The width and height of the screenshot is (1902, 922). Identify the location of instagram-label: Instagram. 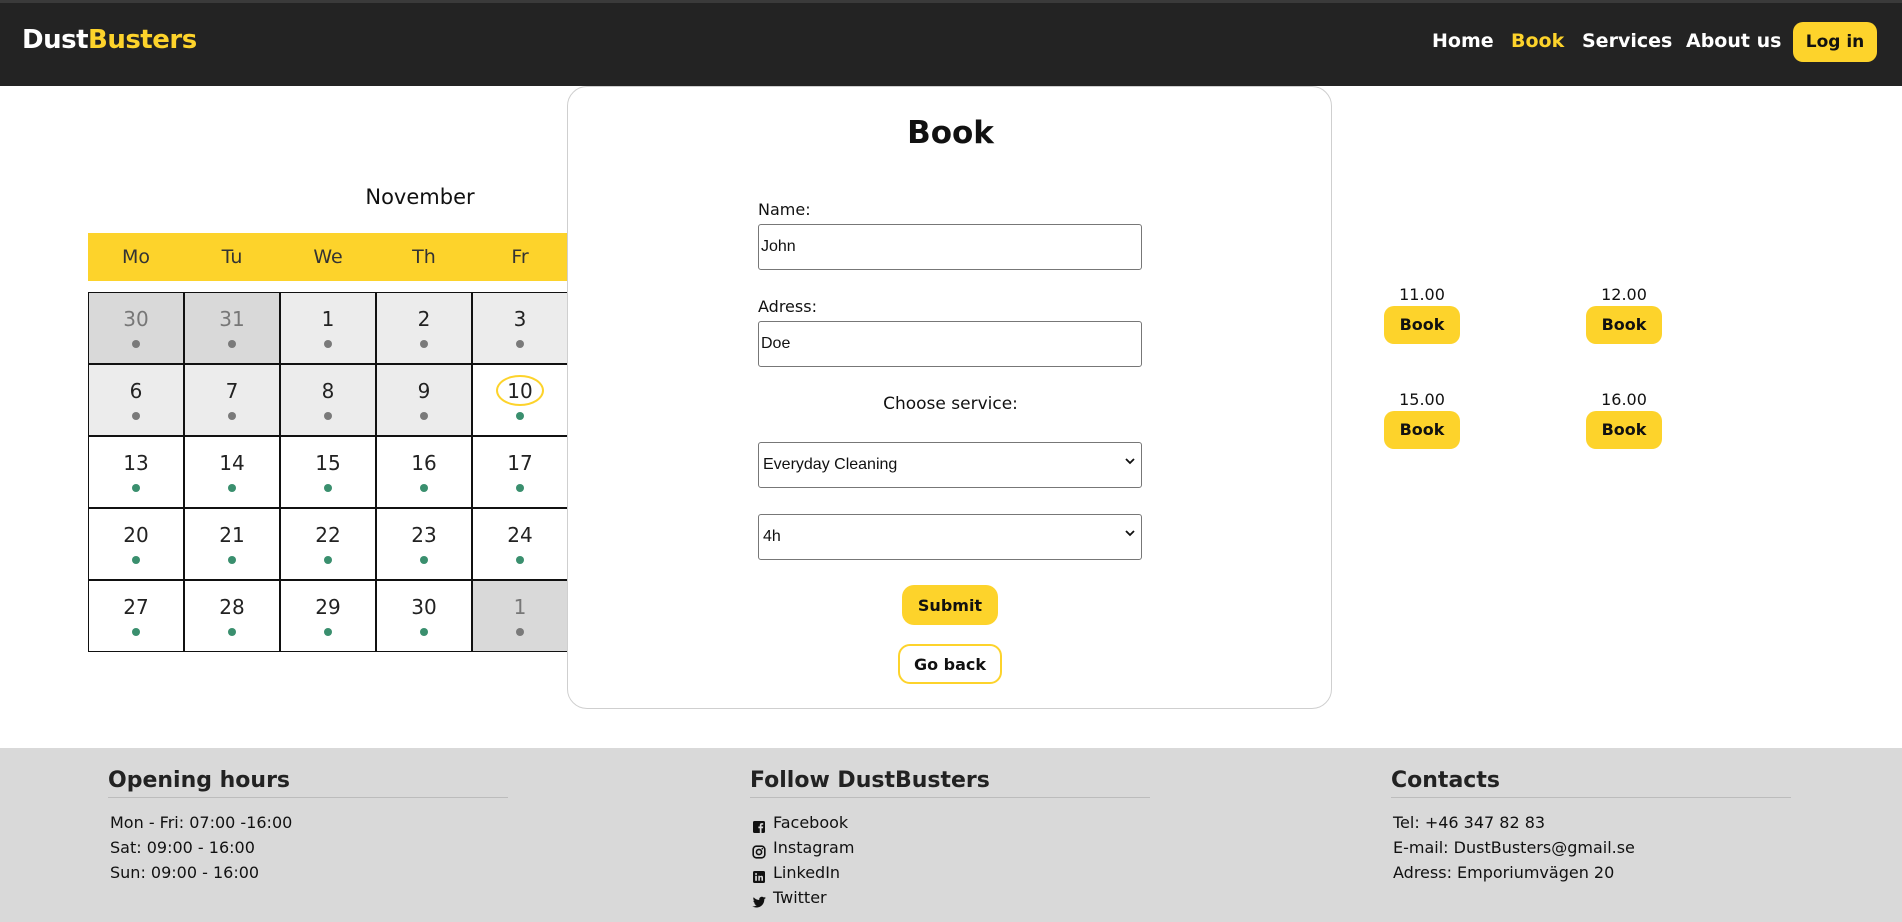
(814, 847).